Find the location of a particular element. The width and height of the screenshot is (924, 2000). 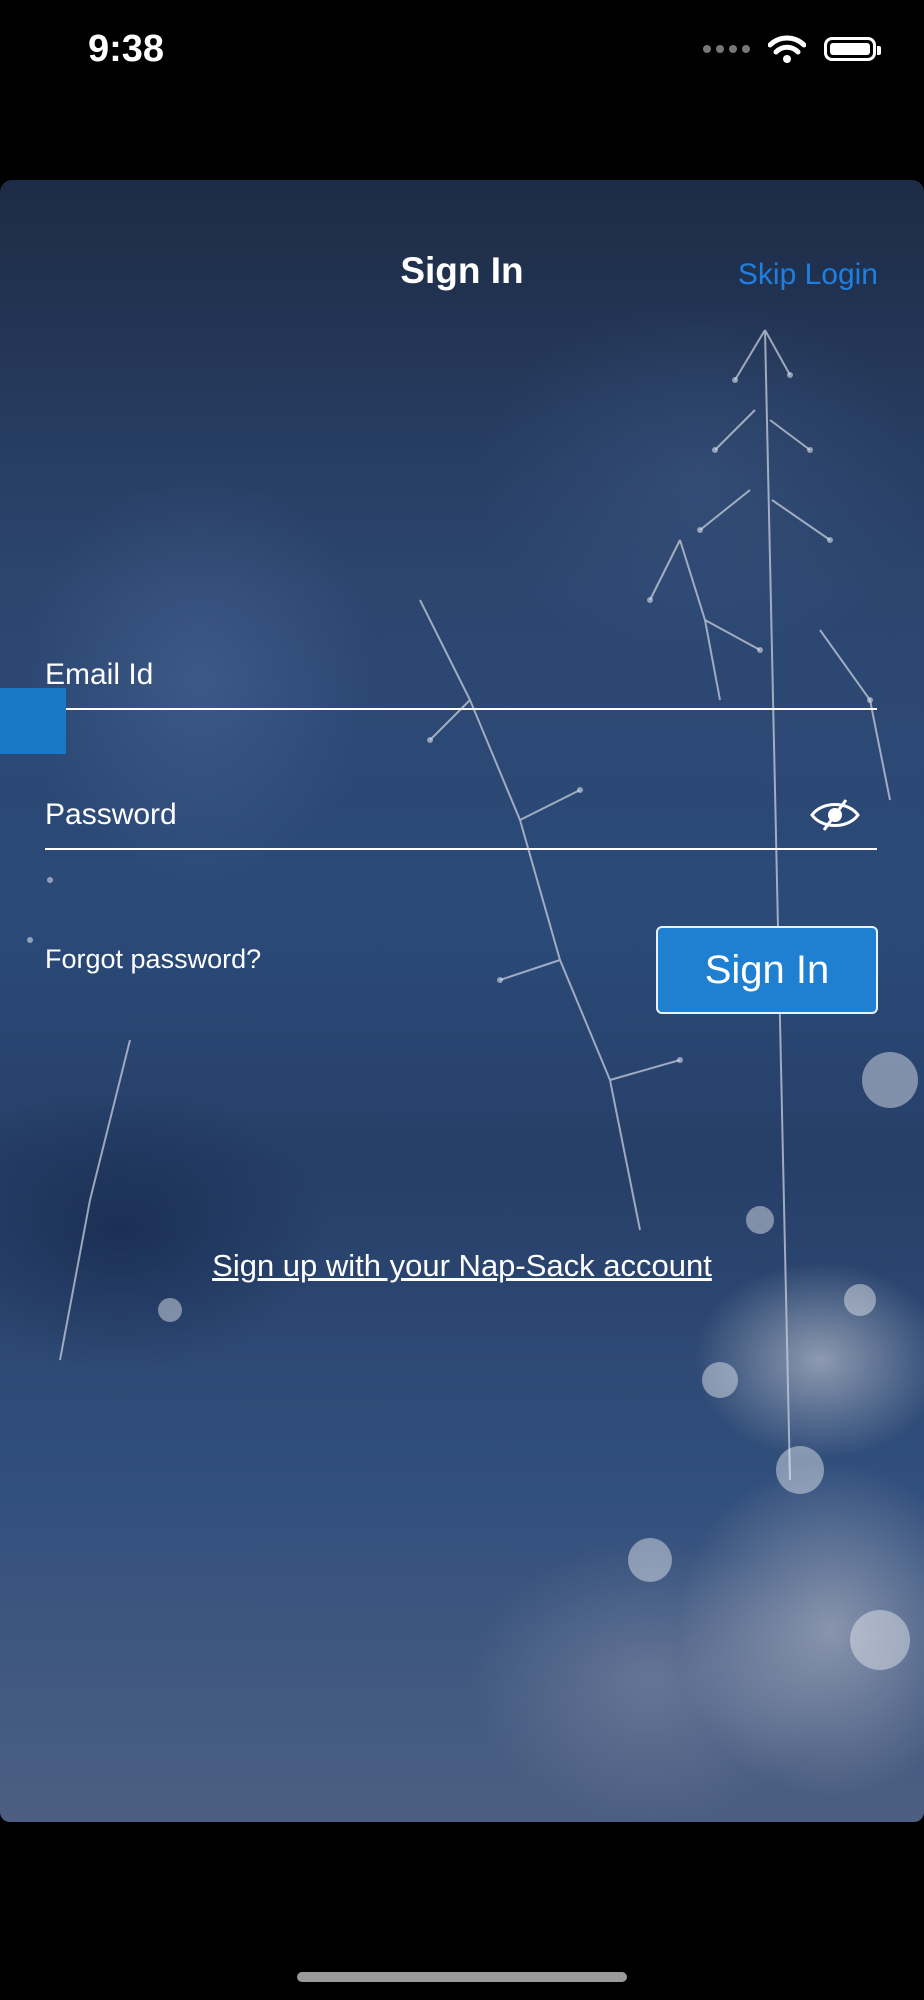

status-bar: 9:38 is located at coordinates (462, 55).